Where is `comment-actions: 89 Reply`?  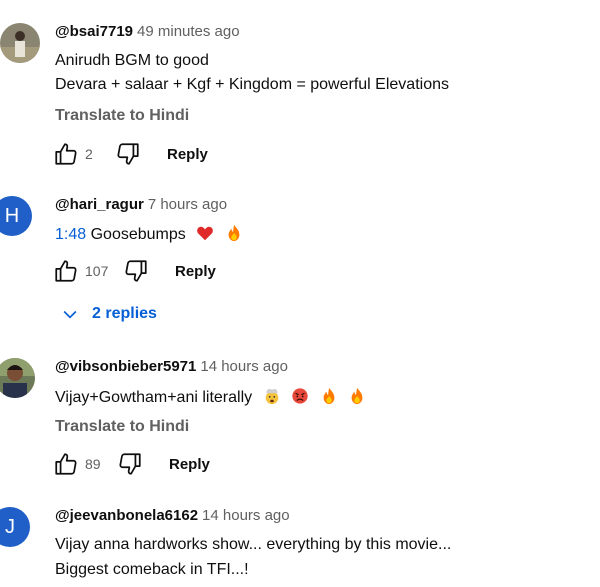
comment-actions: 89 Reply is located at coordinates (131, 464).